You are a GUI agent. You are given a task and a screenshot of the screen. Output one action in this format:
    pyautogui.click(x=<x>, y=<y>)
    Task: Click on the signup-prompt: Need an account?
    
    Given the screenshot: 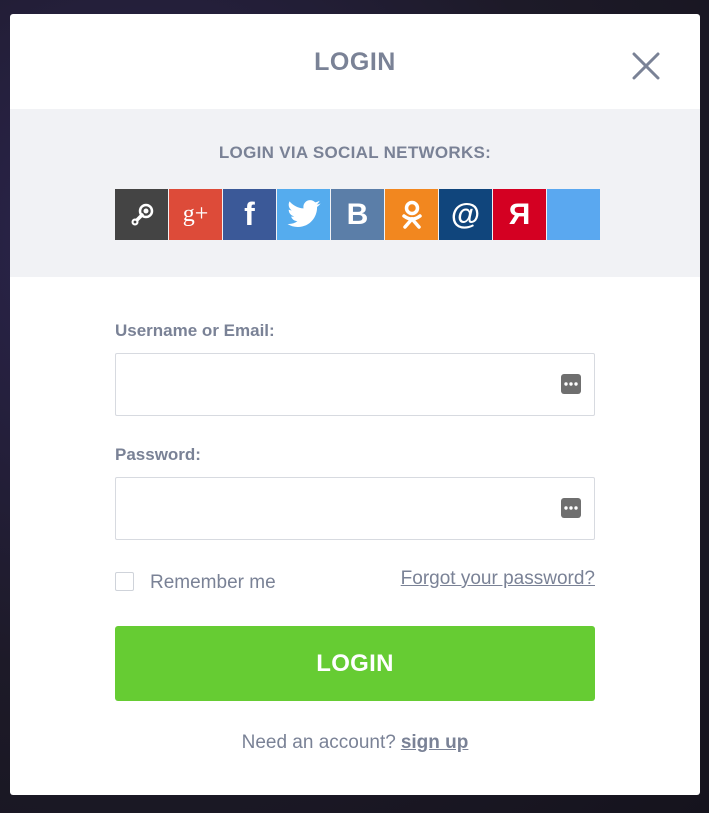 What is the action you would take?
    pyautogui.click(x=318, y=742)
    